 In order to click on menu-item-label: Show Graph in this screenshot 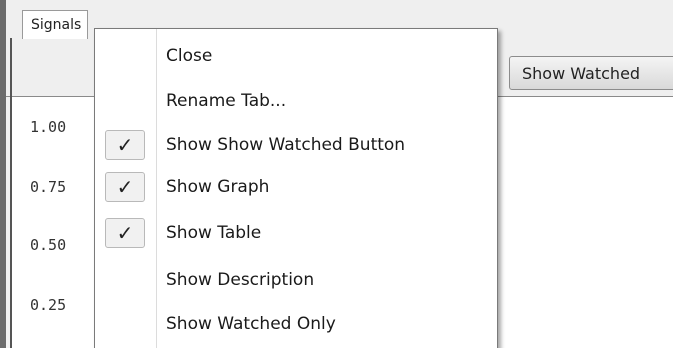, I will do `click(218, 187)`.